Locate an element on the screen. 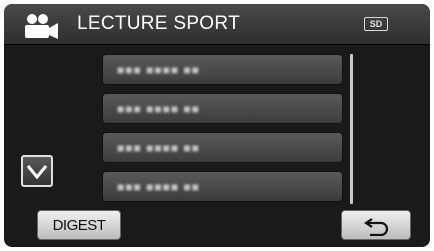  digest-button-label: DIGEST is located at coordinates (79, 225).